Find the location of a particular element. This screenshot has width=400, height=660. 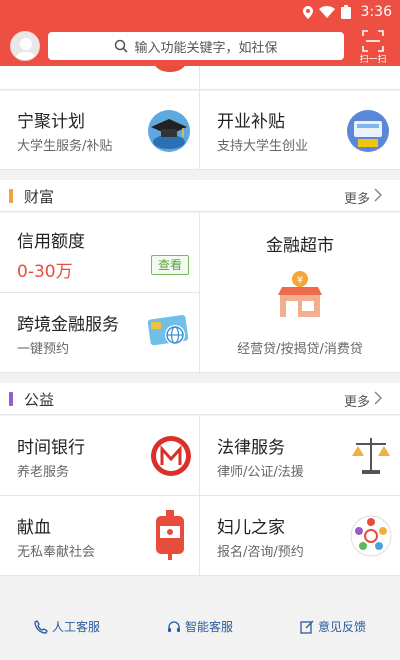

card-subtitle: 大学生服务/补贴 is located at coordinates (65, 146).